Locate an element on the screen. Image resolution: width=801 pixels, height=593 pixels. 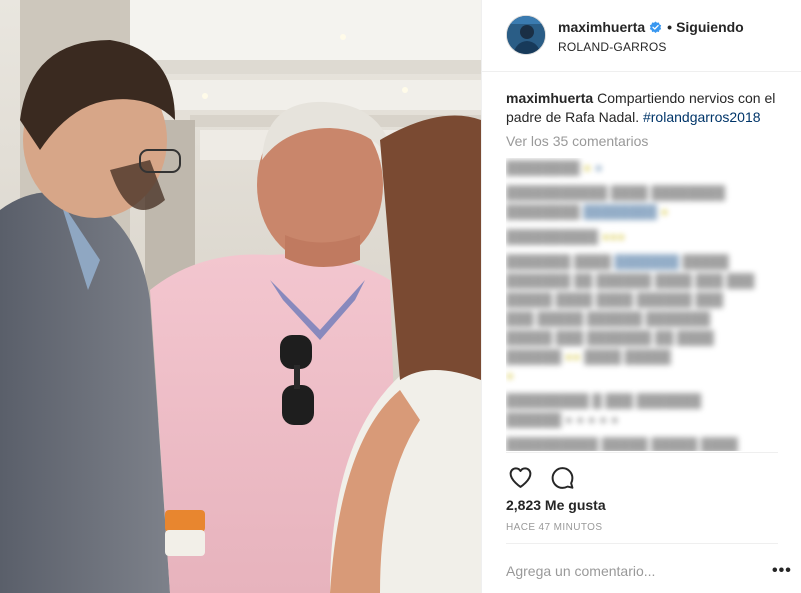
post-header: maximhuerta • Siguiendo ROLAND-GARROS is located at coordinates (641, 36).